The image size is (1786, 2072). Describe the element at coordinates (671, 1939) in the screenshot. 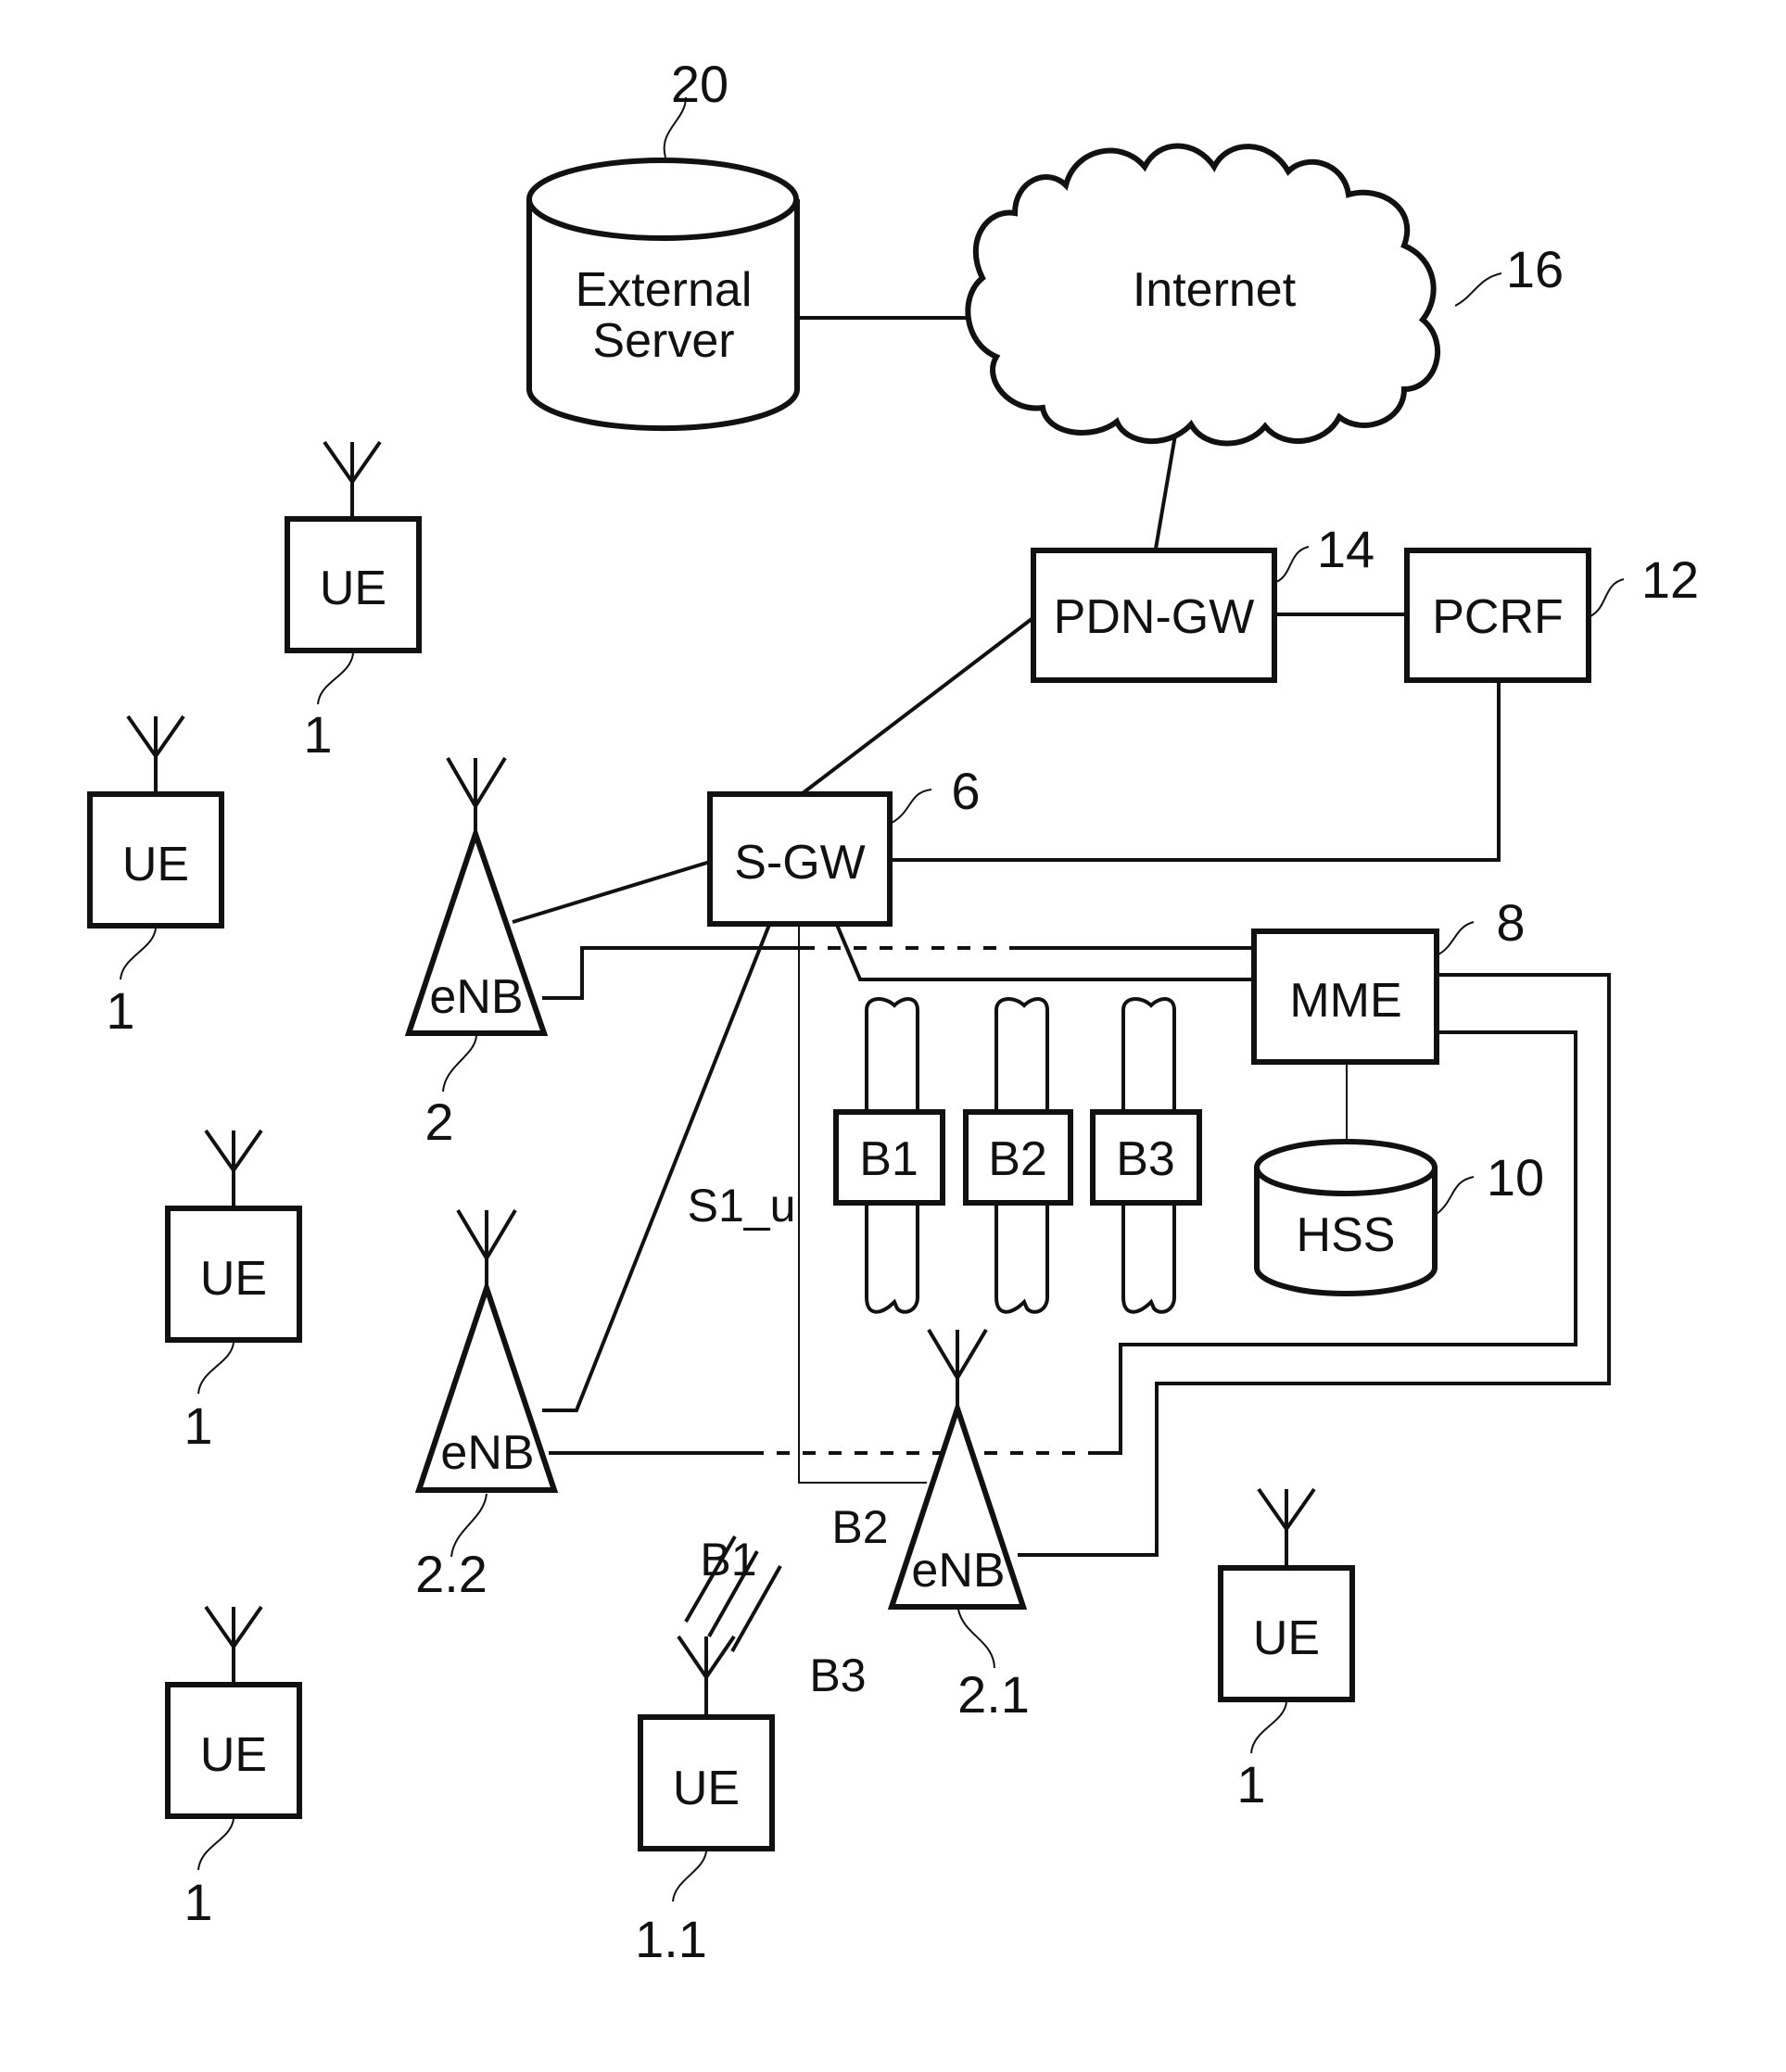

I see `ue-ref: 1.1` at that location.